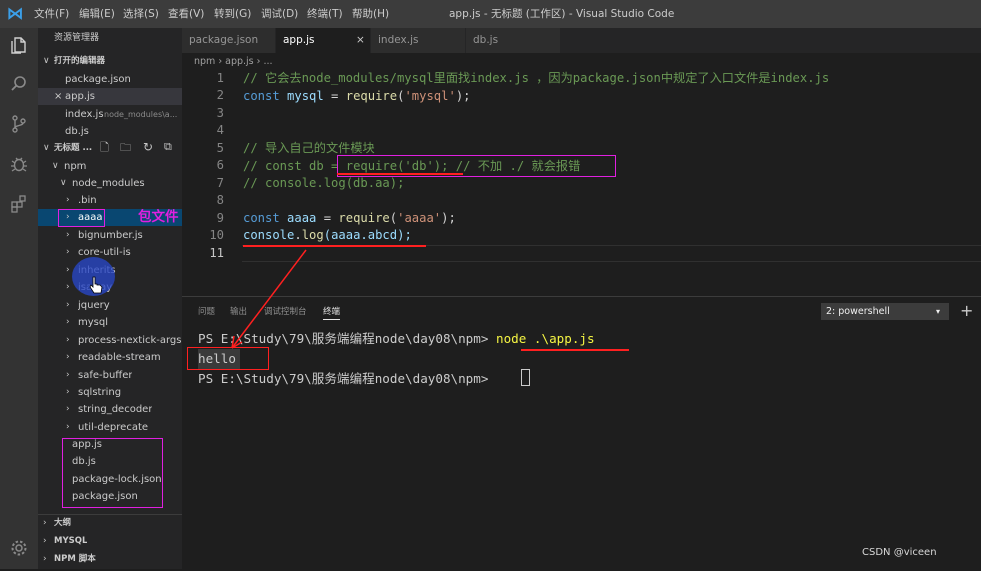 The height and width of the screenshot is (571, 981). What do you see at coordinates (229, 40) in the screenshot?
I see `tab-package-json: package.json` at bounding box center [229, 40].